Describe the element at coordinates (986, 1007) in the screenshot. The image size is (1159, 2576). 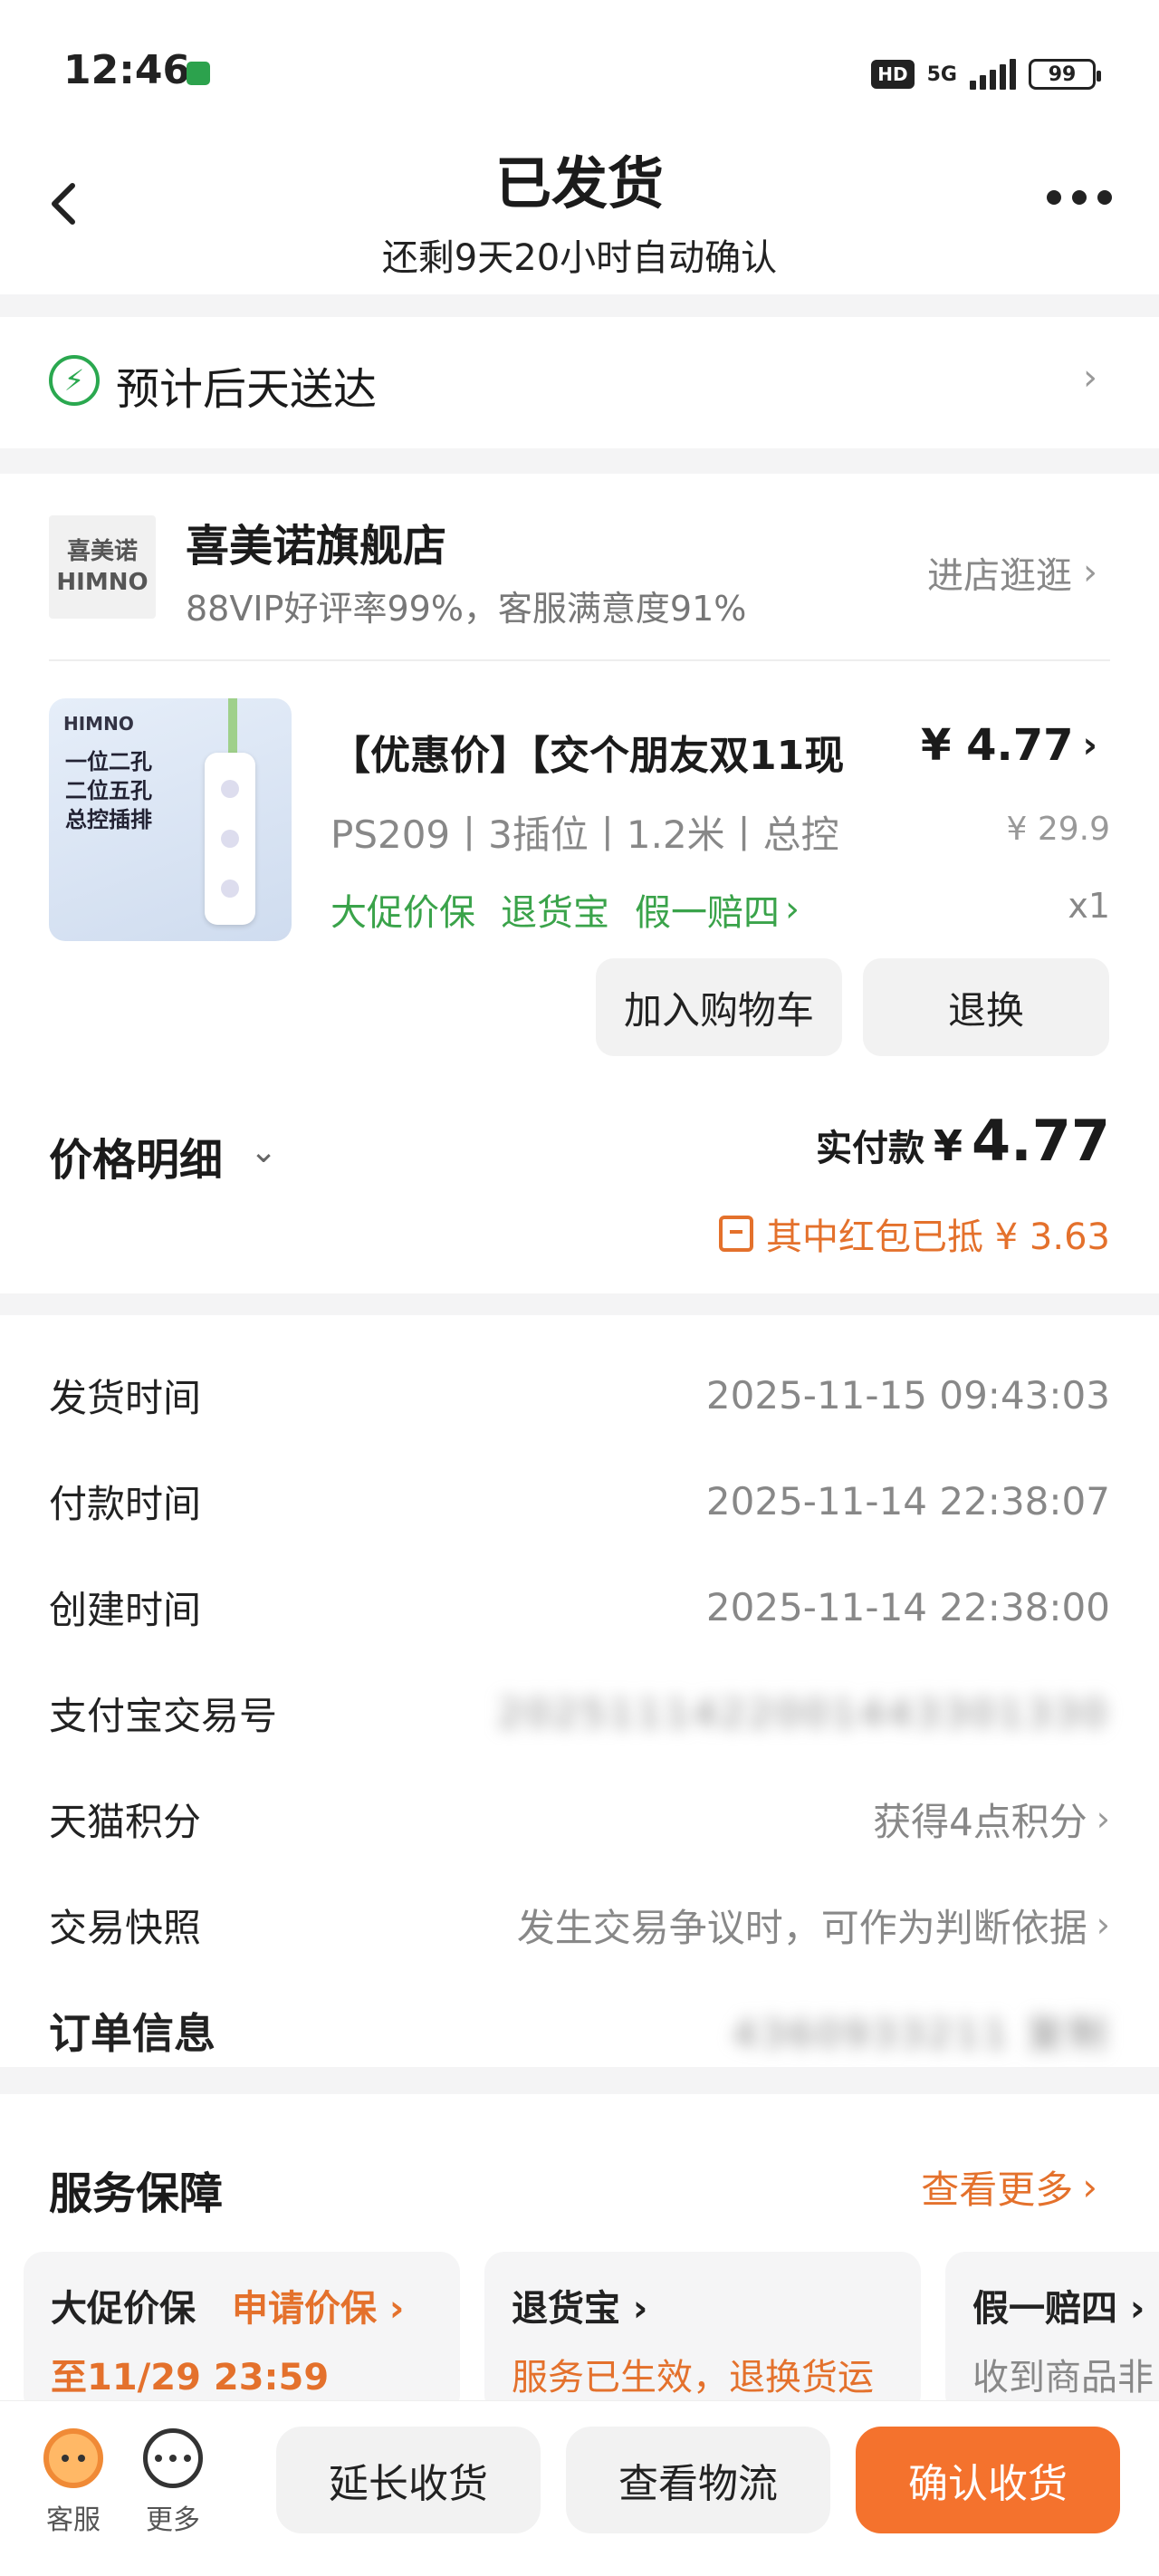
I see `refund-exchange-button: 退换` at that location.